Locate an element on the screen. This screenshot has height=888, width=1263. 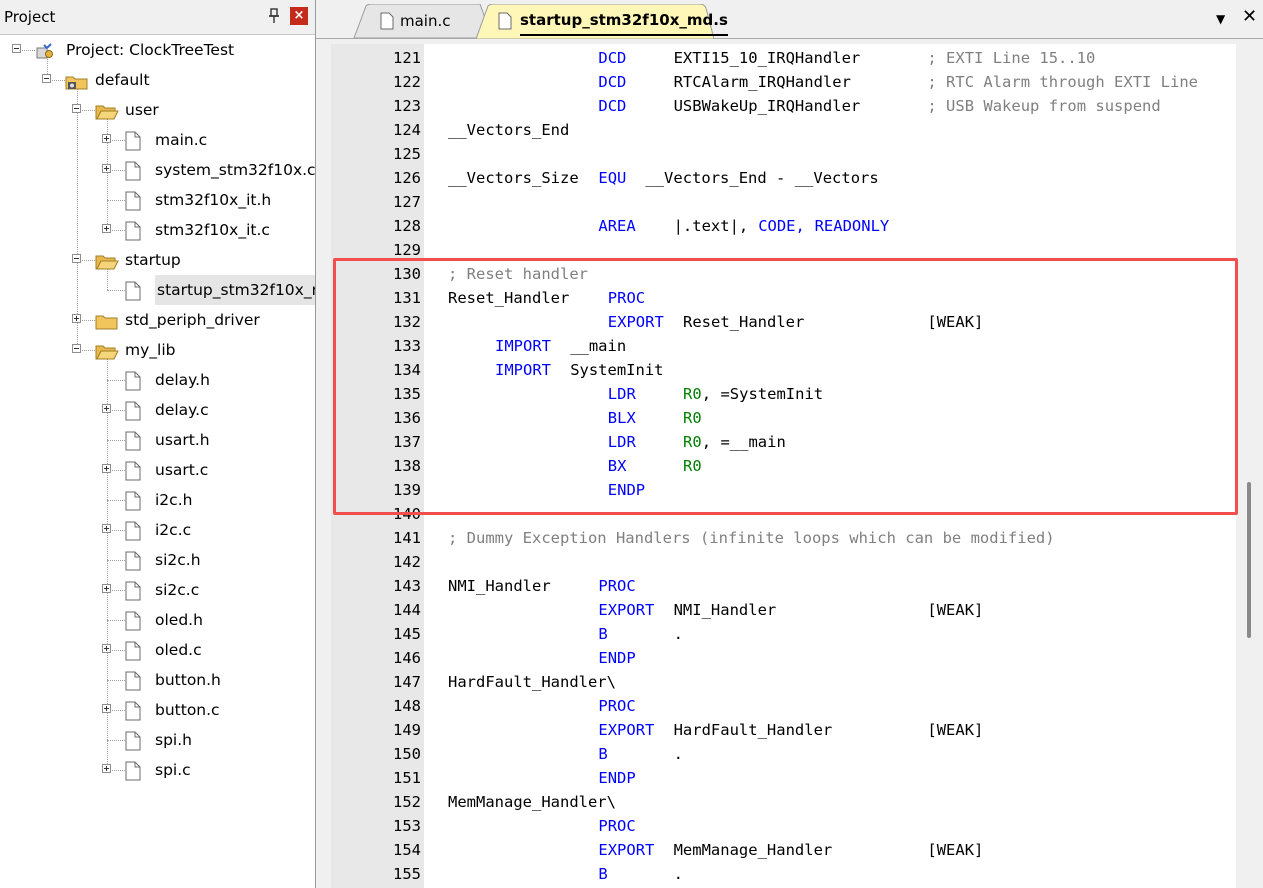
tree-item: button.h is located at coordinates (157, 680).